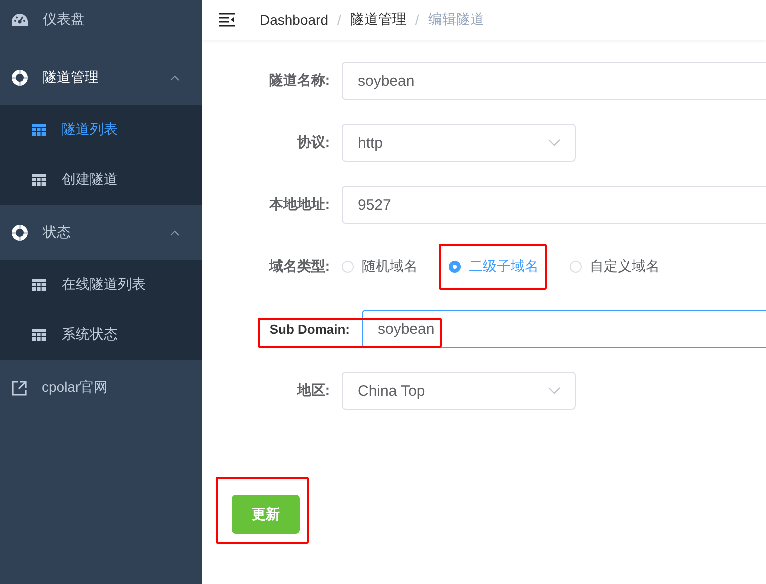 This screenshot has height=584, width=766. Describe the element at coordinates (313, 143) in the screenshot. I see `field-label: 协议:` at that location.